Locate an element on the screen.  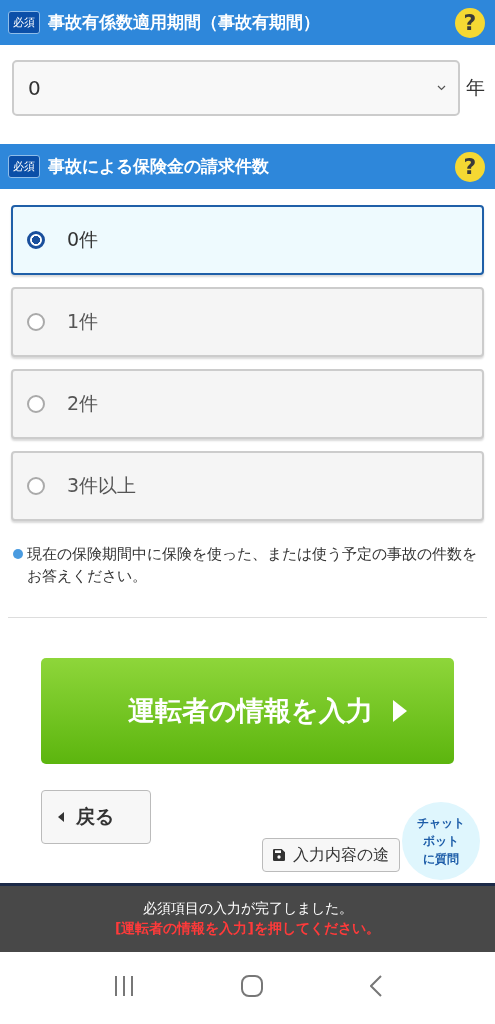
section-title: 事故による保険金の請求件数 is located at coordinates (159, 166).